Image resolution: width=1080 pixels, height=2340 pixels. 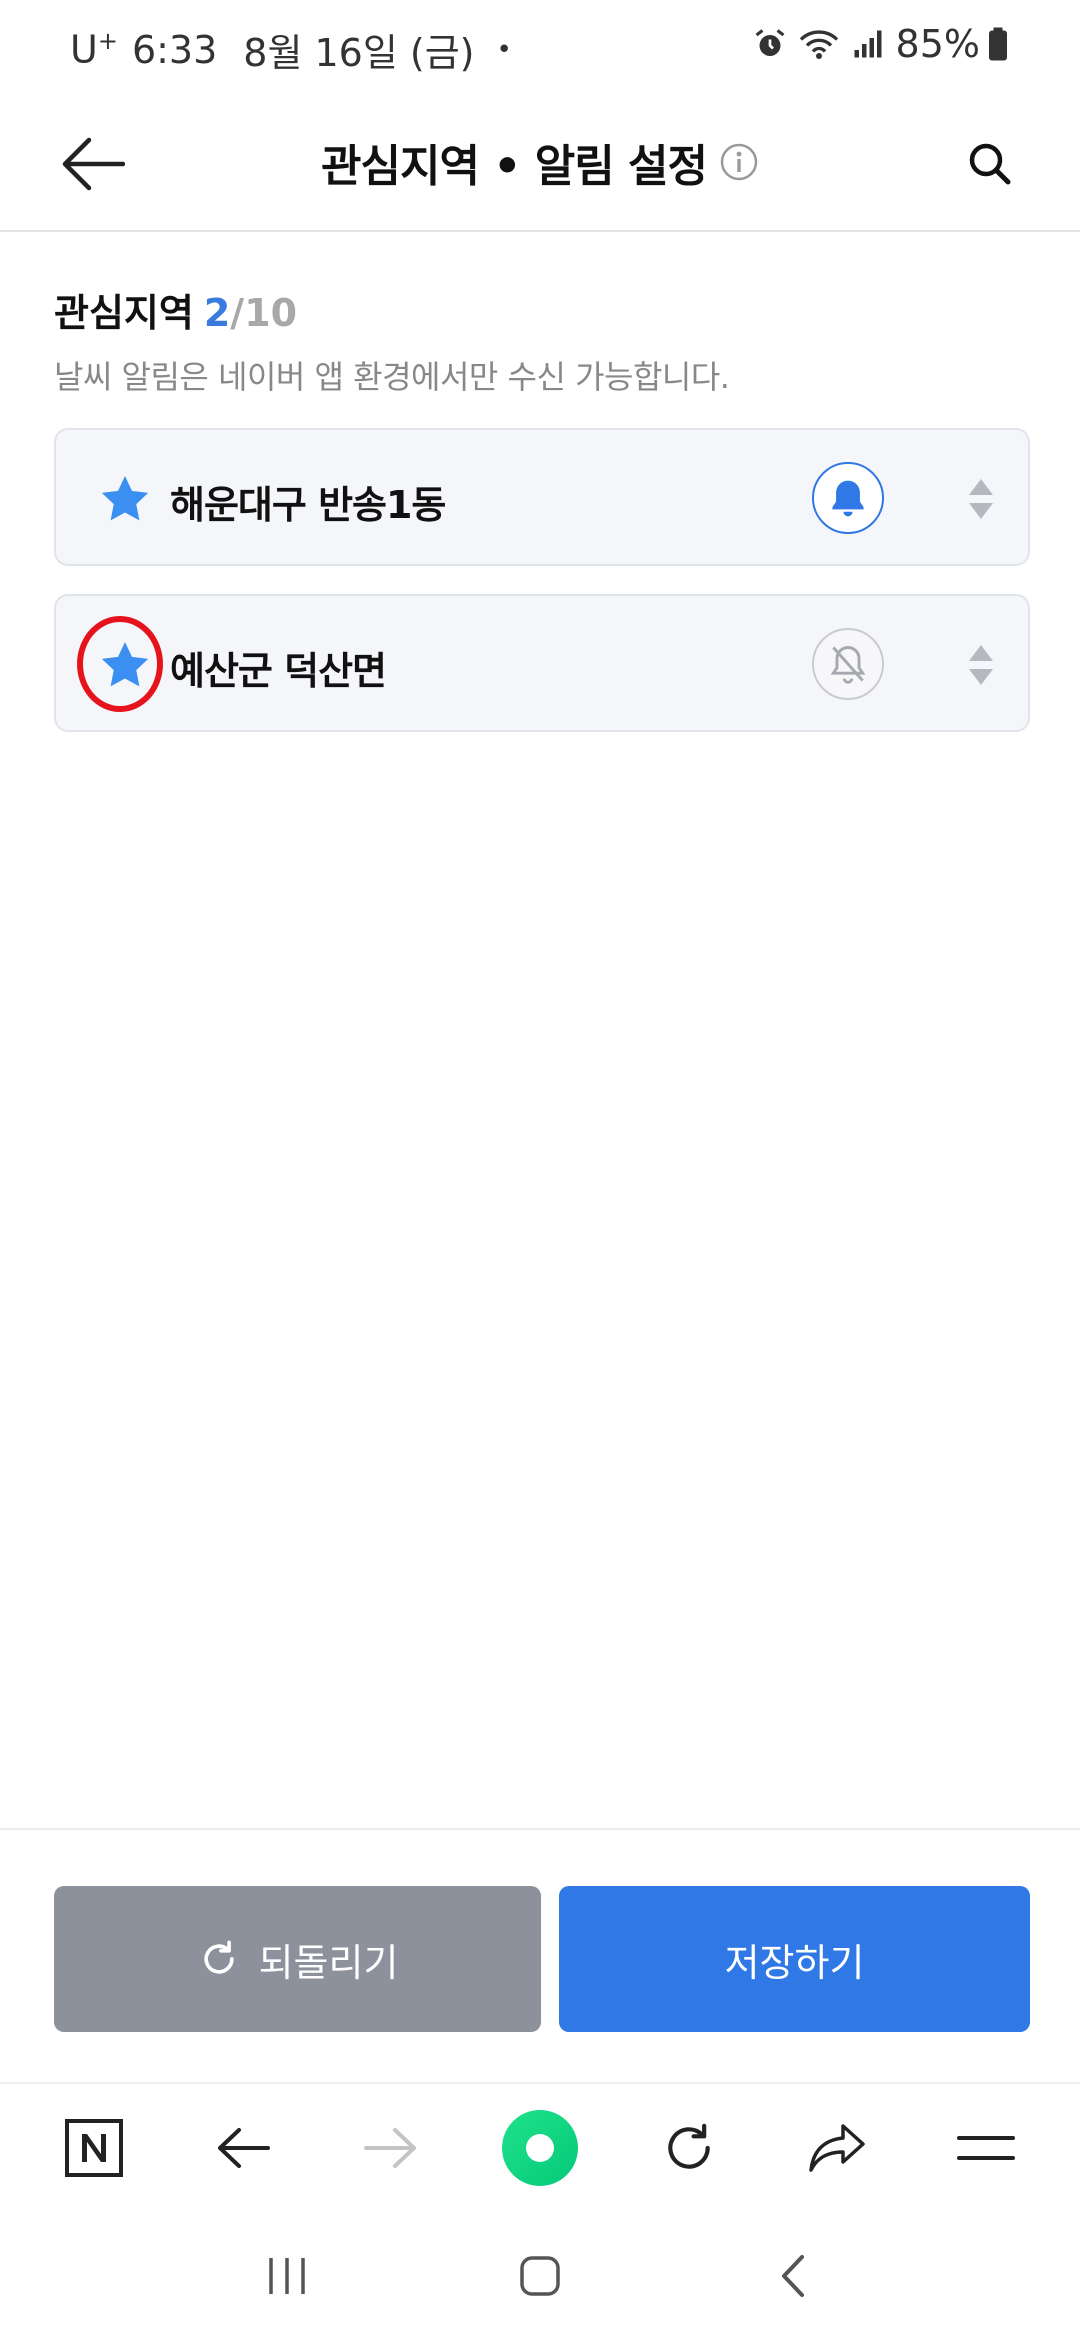 What do you see at coordinates (540, 1829) in the screenshot?
I see `action-divider` at bounding box center [540, 1829].